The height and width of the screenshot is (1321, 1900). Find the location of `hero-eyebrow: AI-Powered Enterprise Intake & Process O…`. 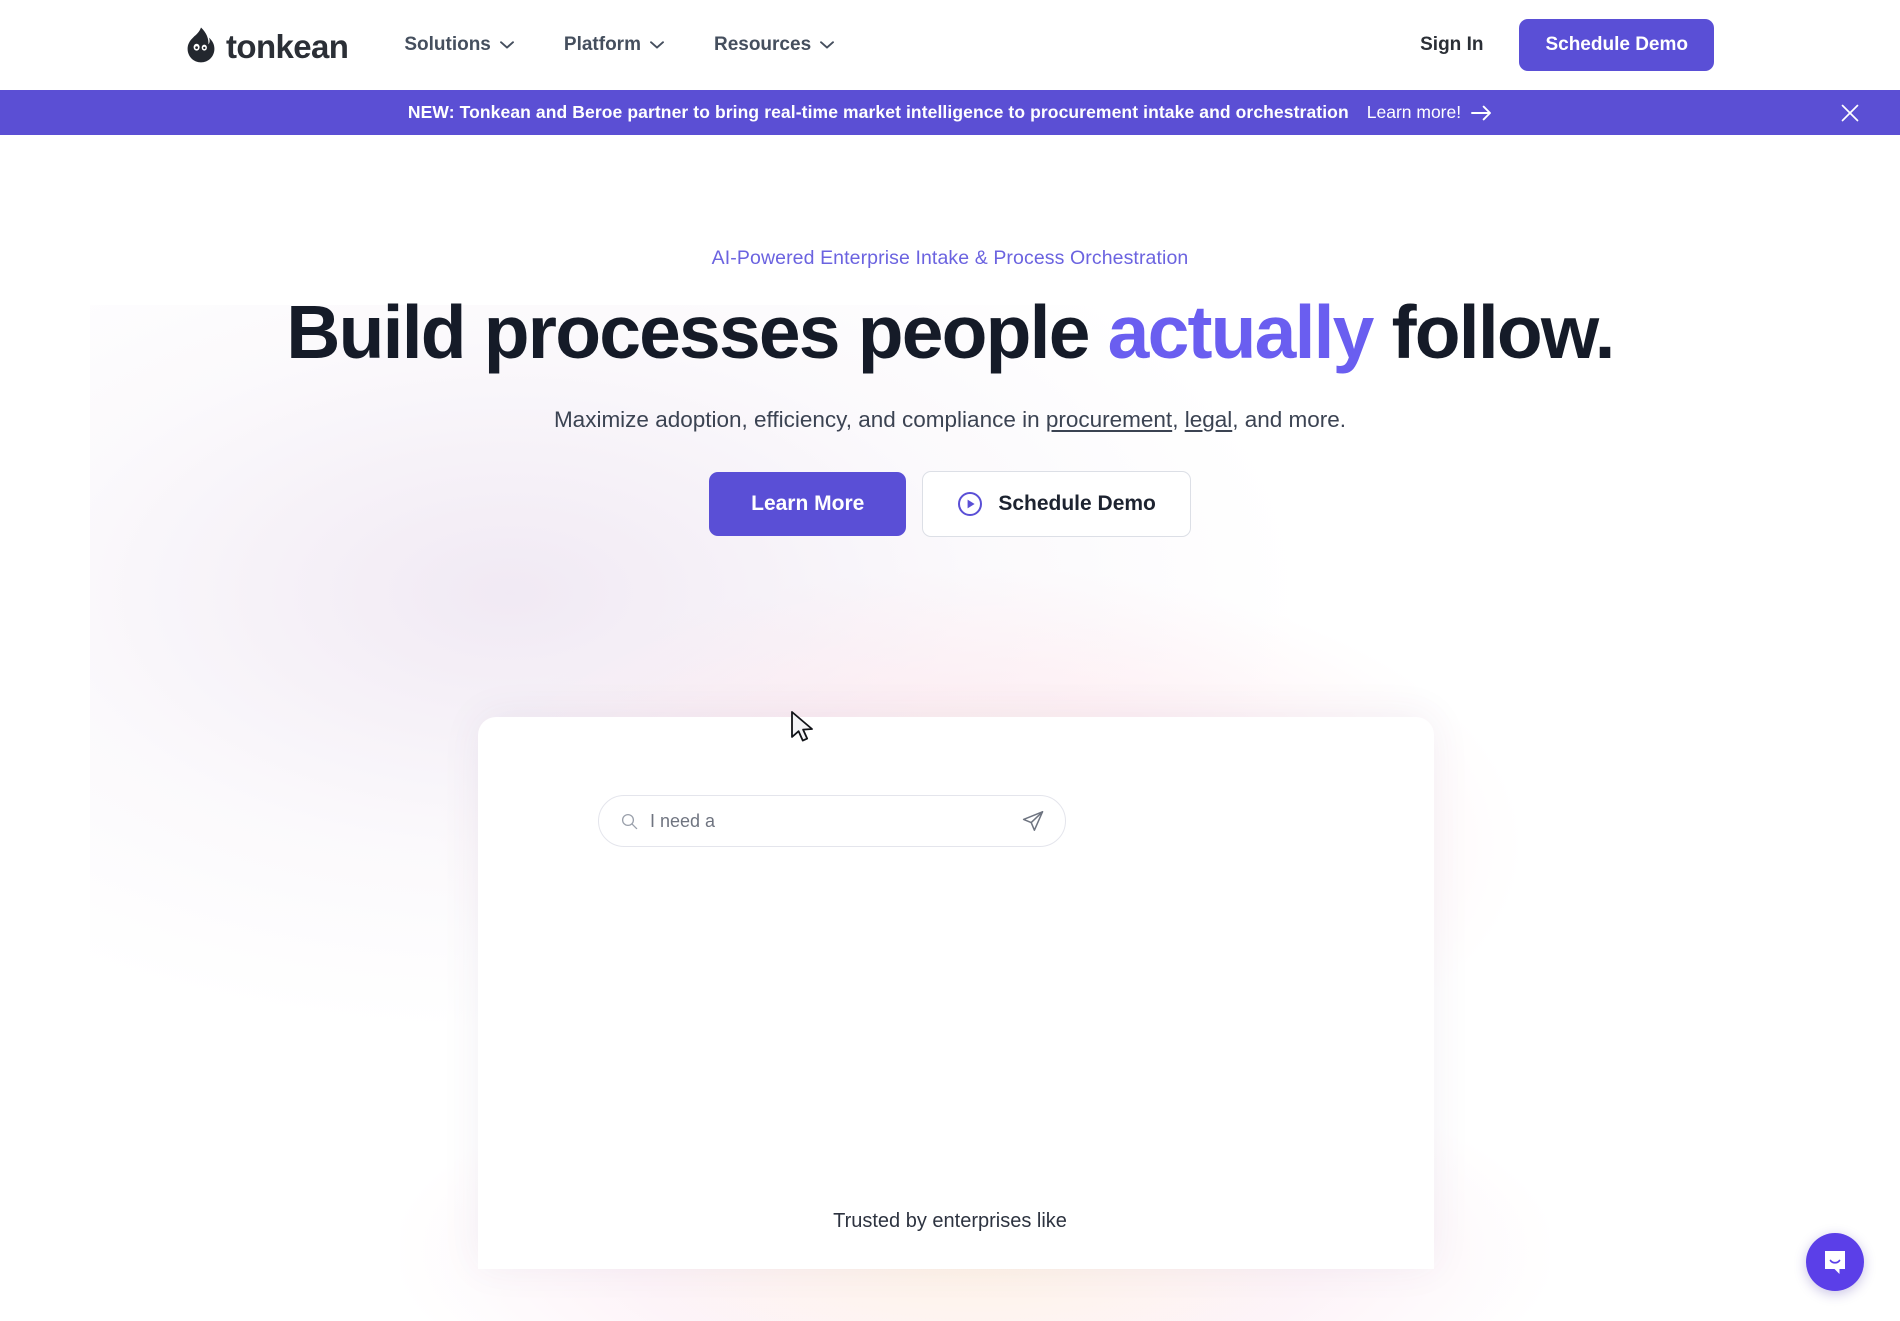

hero-eyebrow: AI-Powered Enterprise Intake & Process O… is located at coordinates (950, 258).